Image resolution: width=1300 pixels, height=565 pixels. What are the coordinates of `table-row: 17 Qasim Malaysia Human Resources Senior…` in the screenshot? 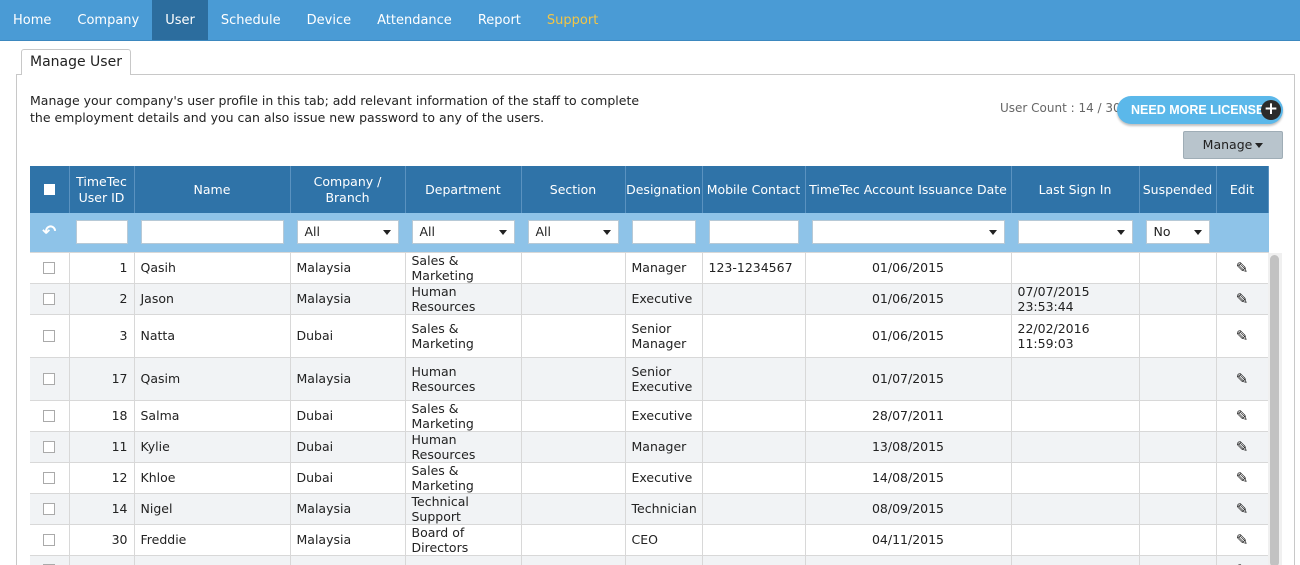 It's located at (649, 379).